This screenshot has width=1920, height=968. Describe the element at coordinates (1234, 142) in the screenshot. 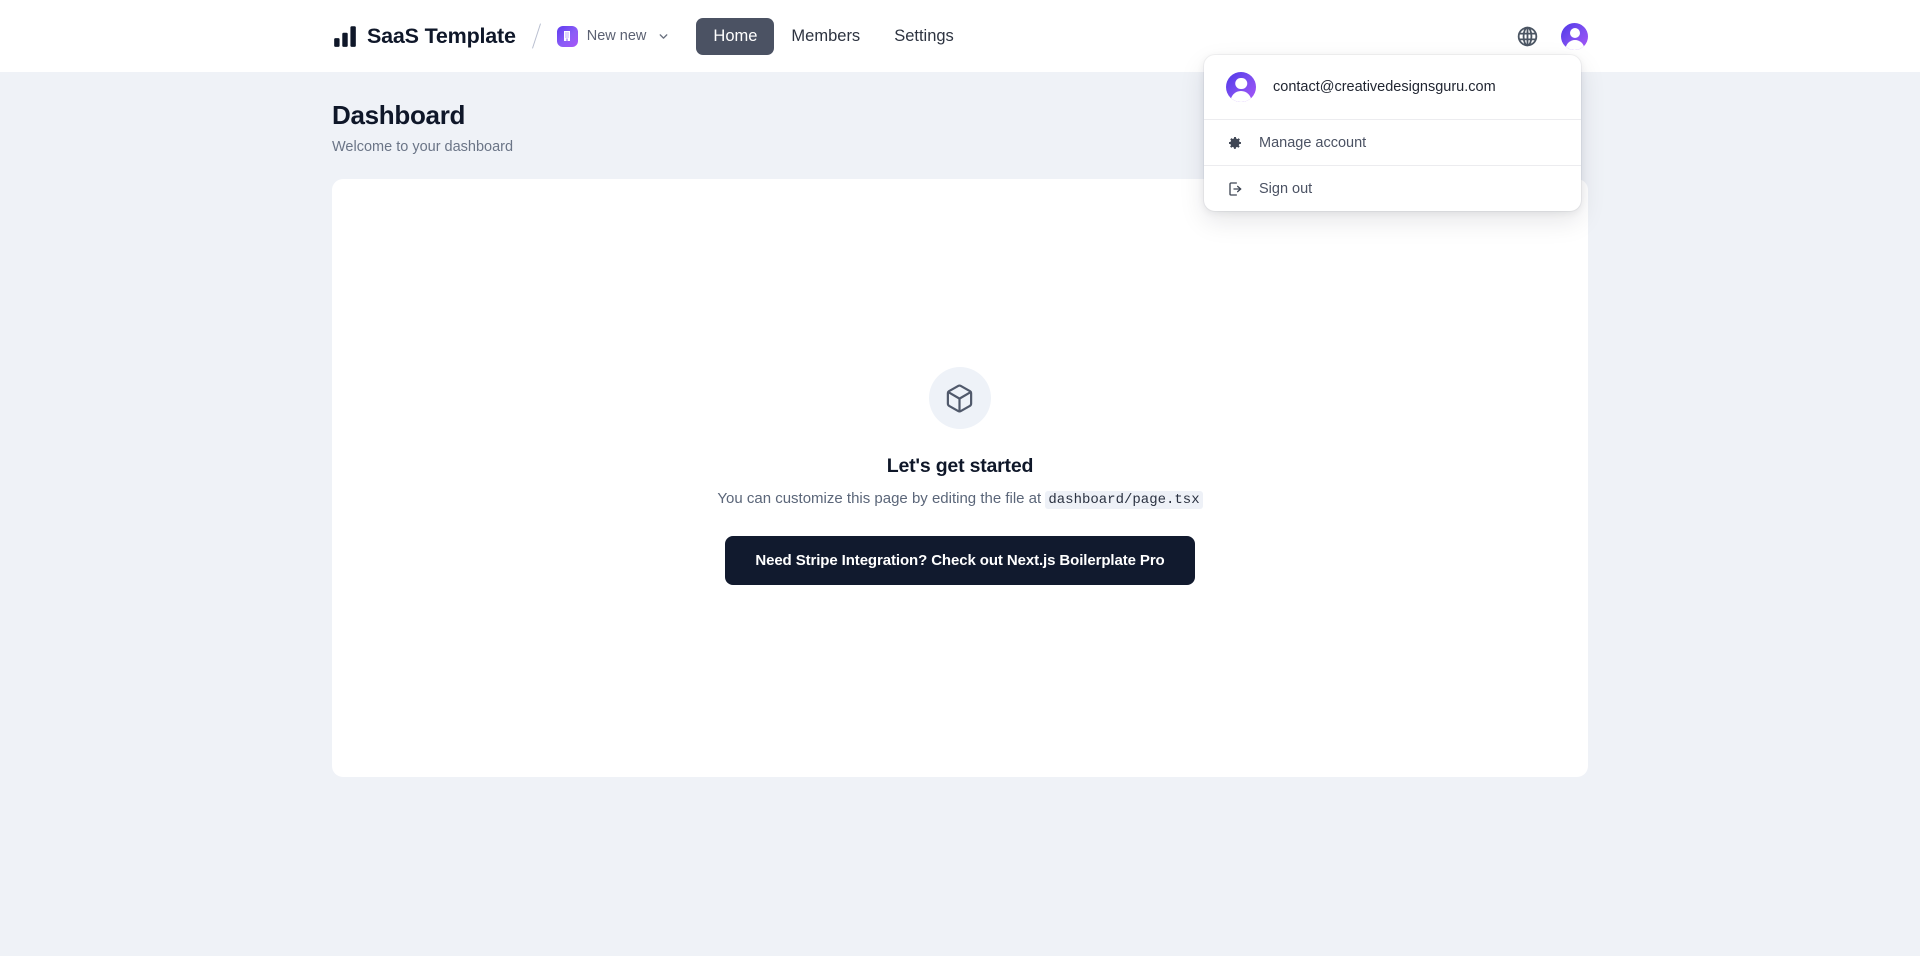

I see `gear-icon` at that location.